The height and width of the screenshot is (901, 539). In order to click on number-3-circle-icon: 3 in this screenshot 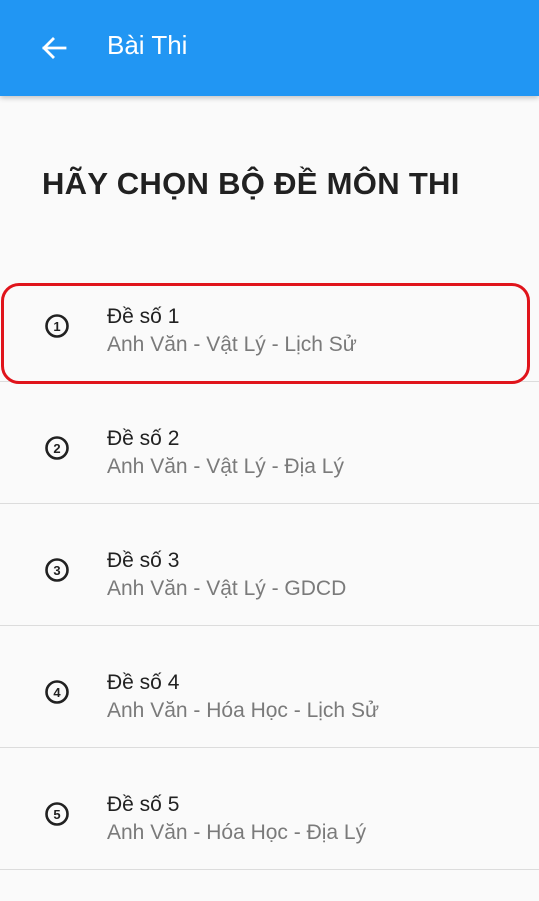, I will do `click(57, 570)`.